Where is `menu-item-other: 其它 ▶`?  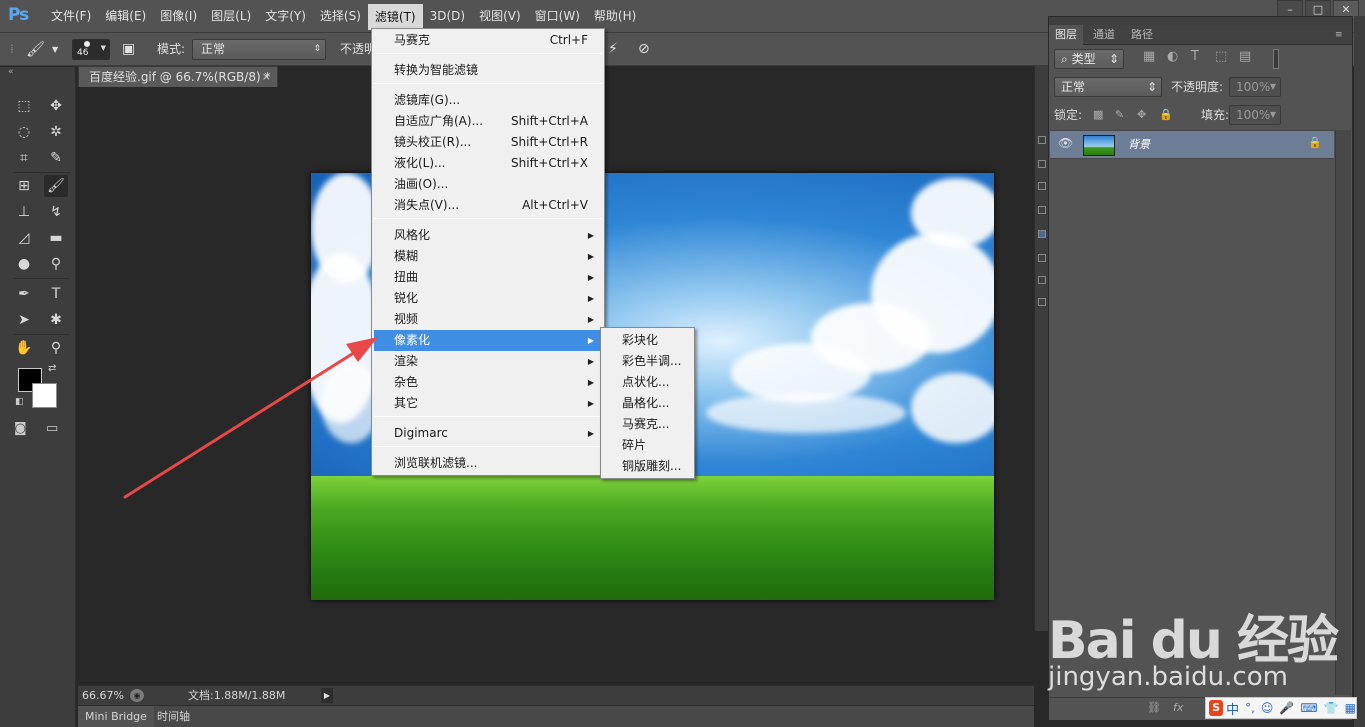 menu-item-other: 其它 ▶ is located at coordinates (488, 403).